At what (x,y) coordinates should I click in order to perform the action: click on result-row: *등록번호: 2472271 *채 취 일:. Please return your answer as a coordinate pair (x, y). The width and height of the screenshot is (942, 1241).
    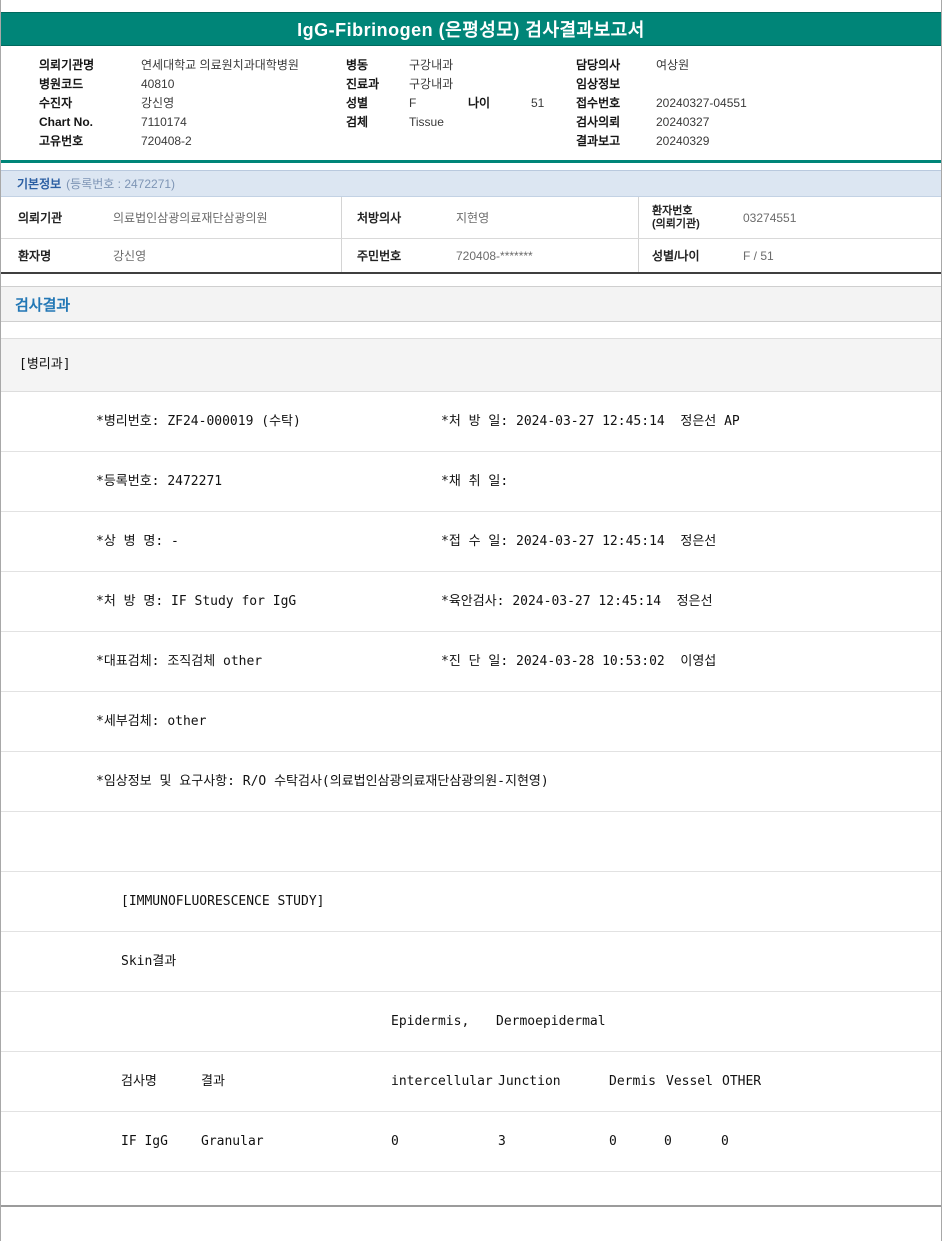
    Looking at the image, I should click on (471, 482).